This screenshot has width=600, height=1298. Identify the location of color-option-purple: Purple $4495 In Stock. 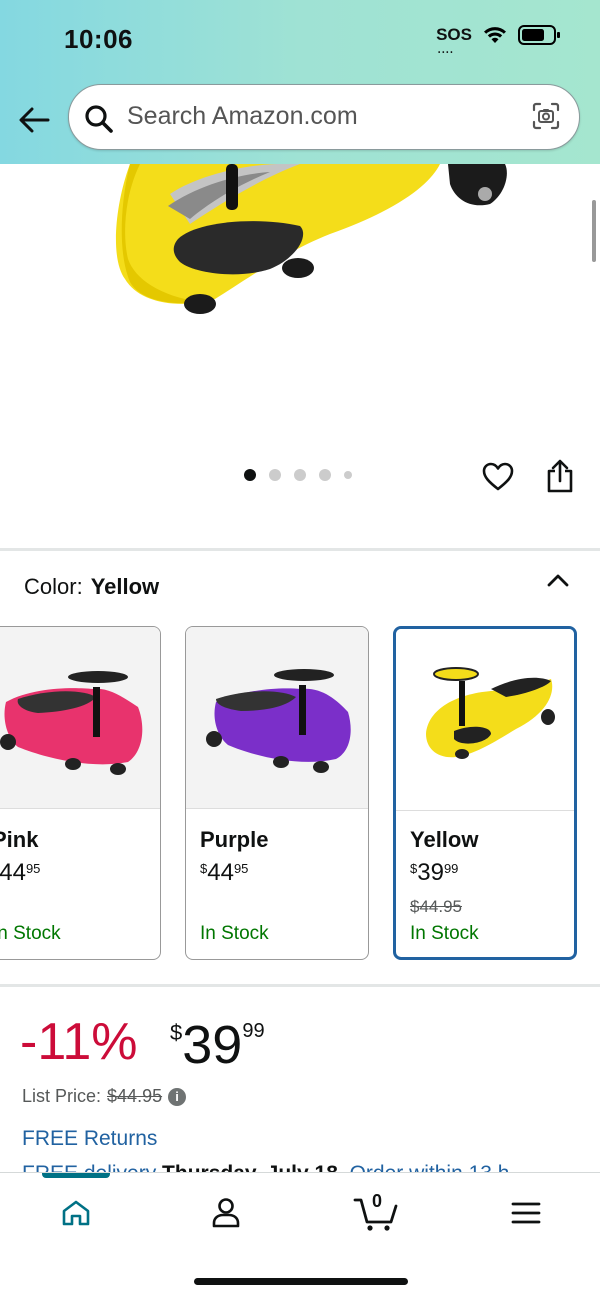
(277, 793).